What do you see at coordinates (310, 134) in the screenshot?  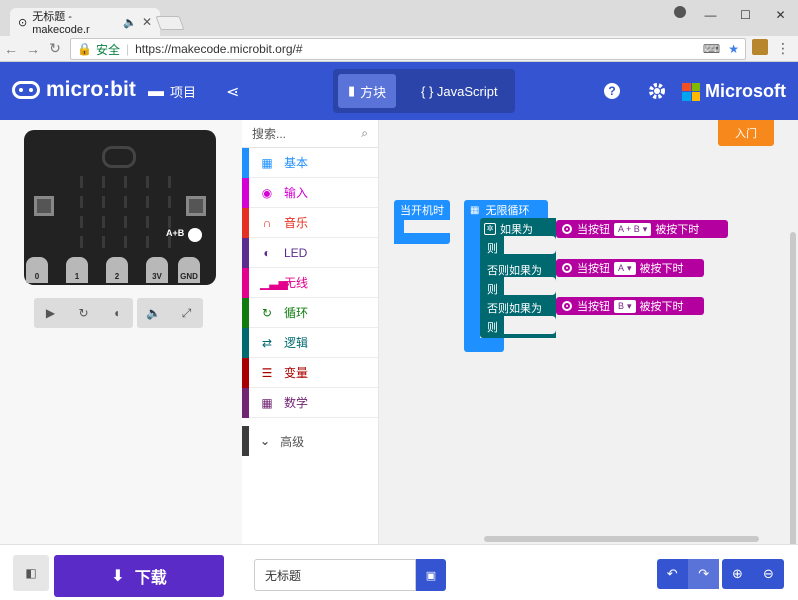 I see `toolbox-search: 搜索... ⌕` at bounding box center [310, 134].